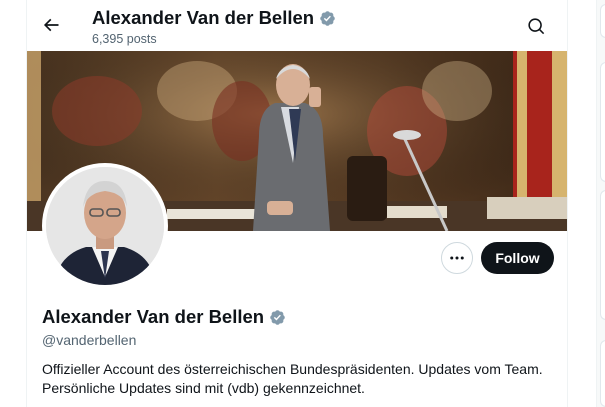 The height and width of the screenshot is (407, 605). Describe the element at coordinates (124, 39) in the screenshot. I see `post-count: 6,395 posts` at that location.